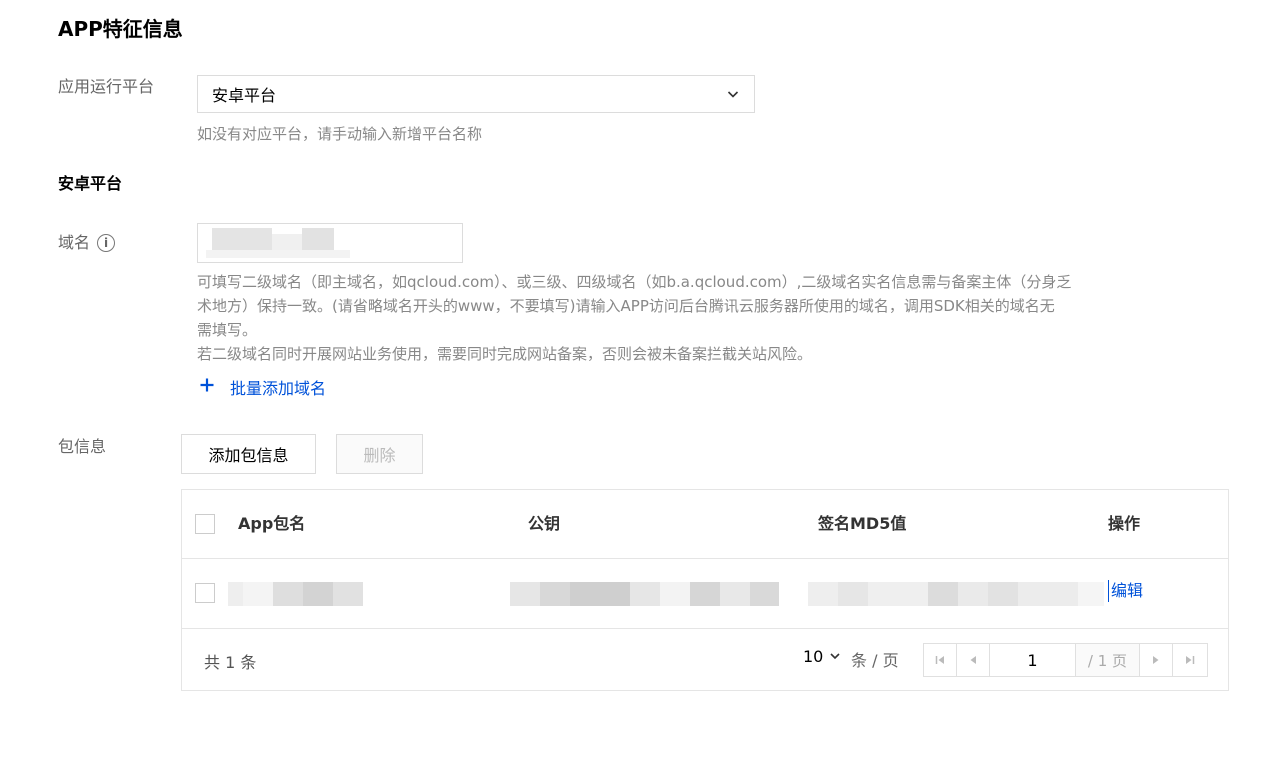 The image size is (1278, 758). I want to click on platform-select-value: 安卓平台, so click(244, 95).